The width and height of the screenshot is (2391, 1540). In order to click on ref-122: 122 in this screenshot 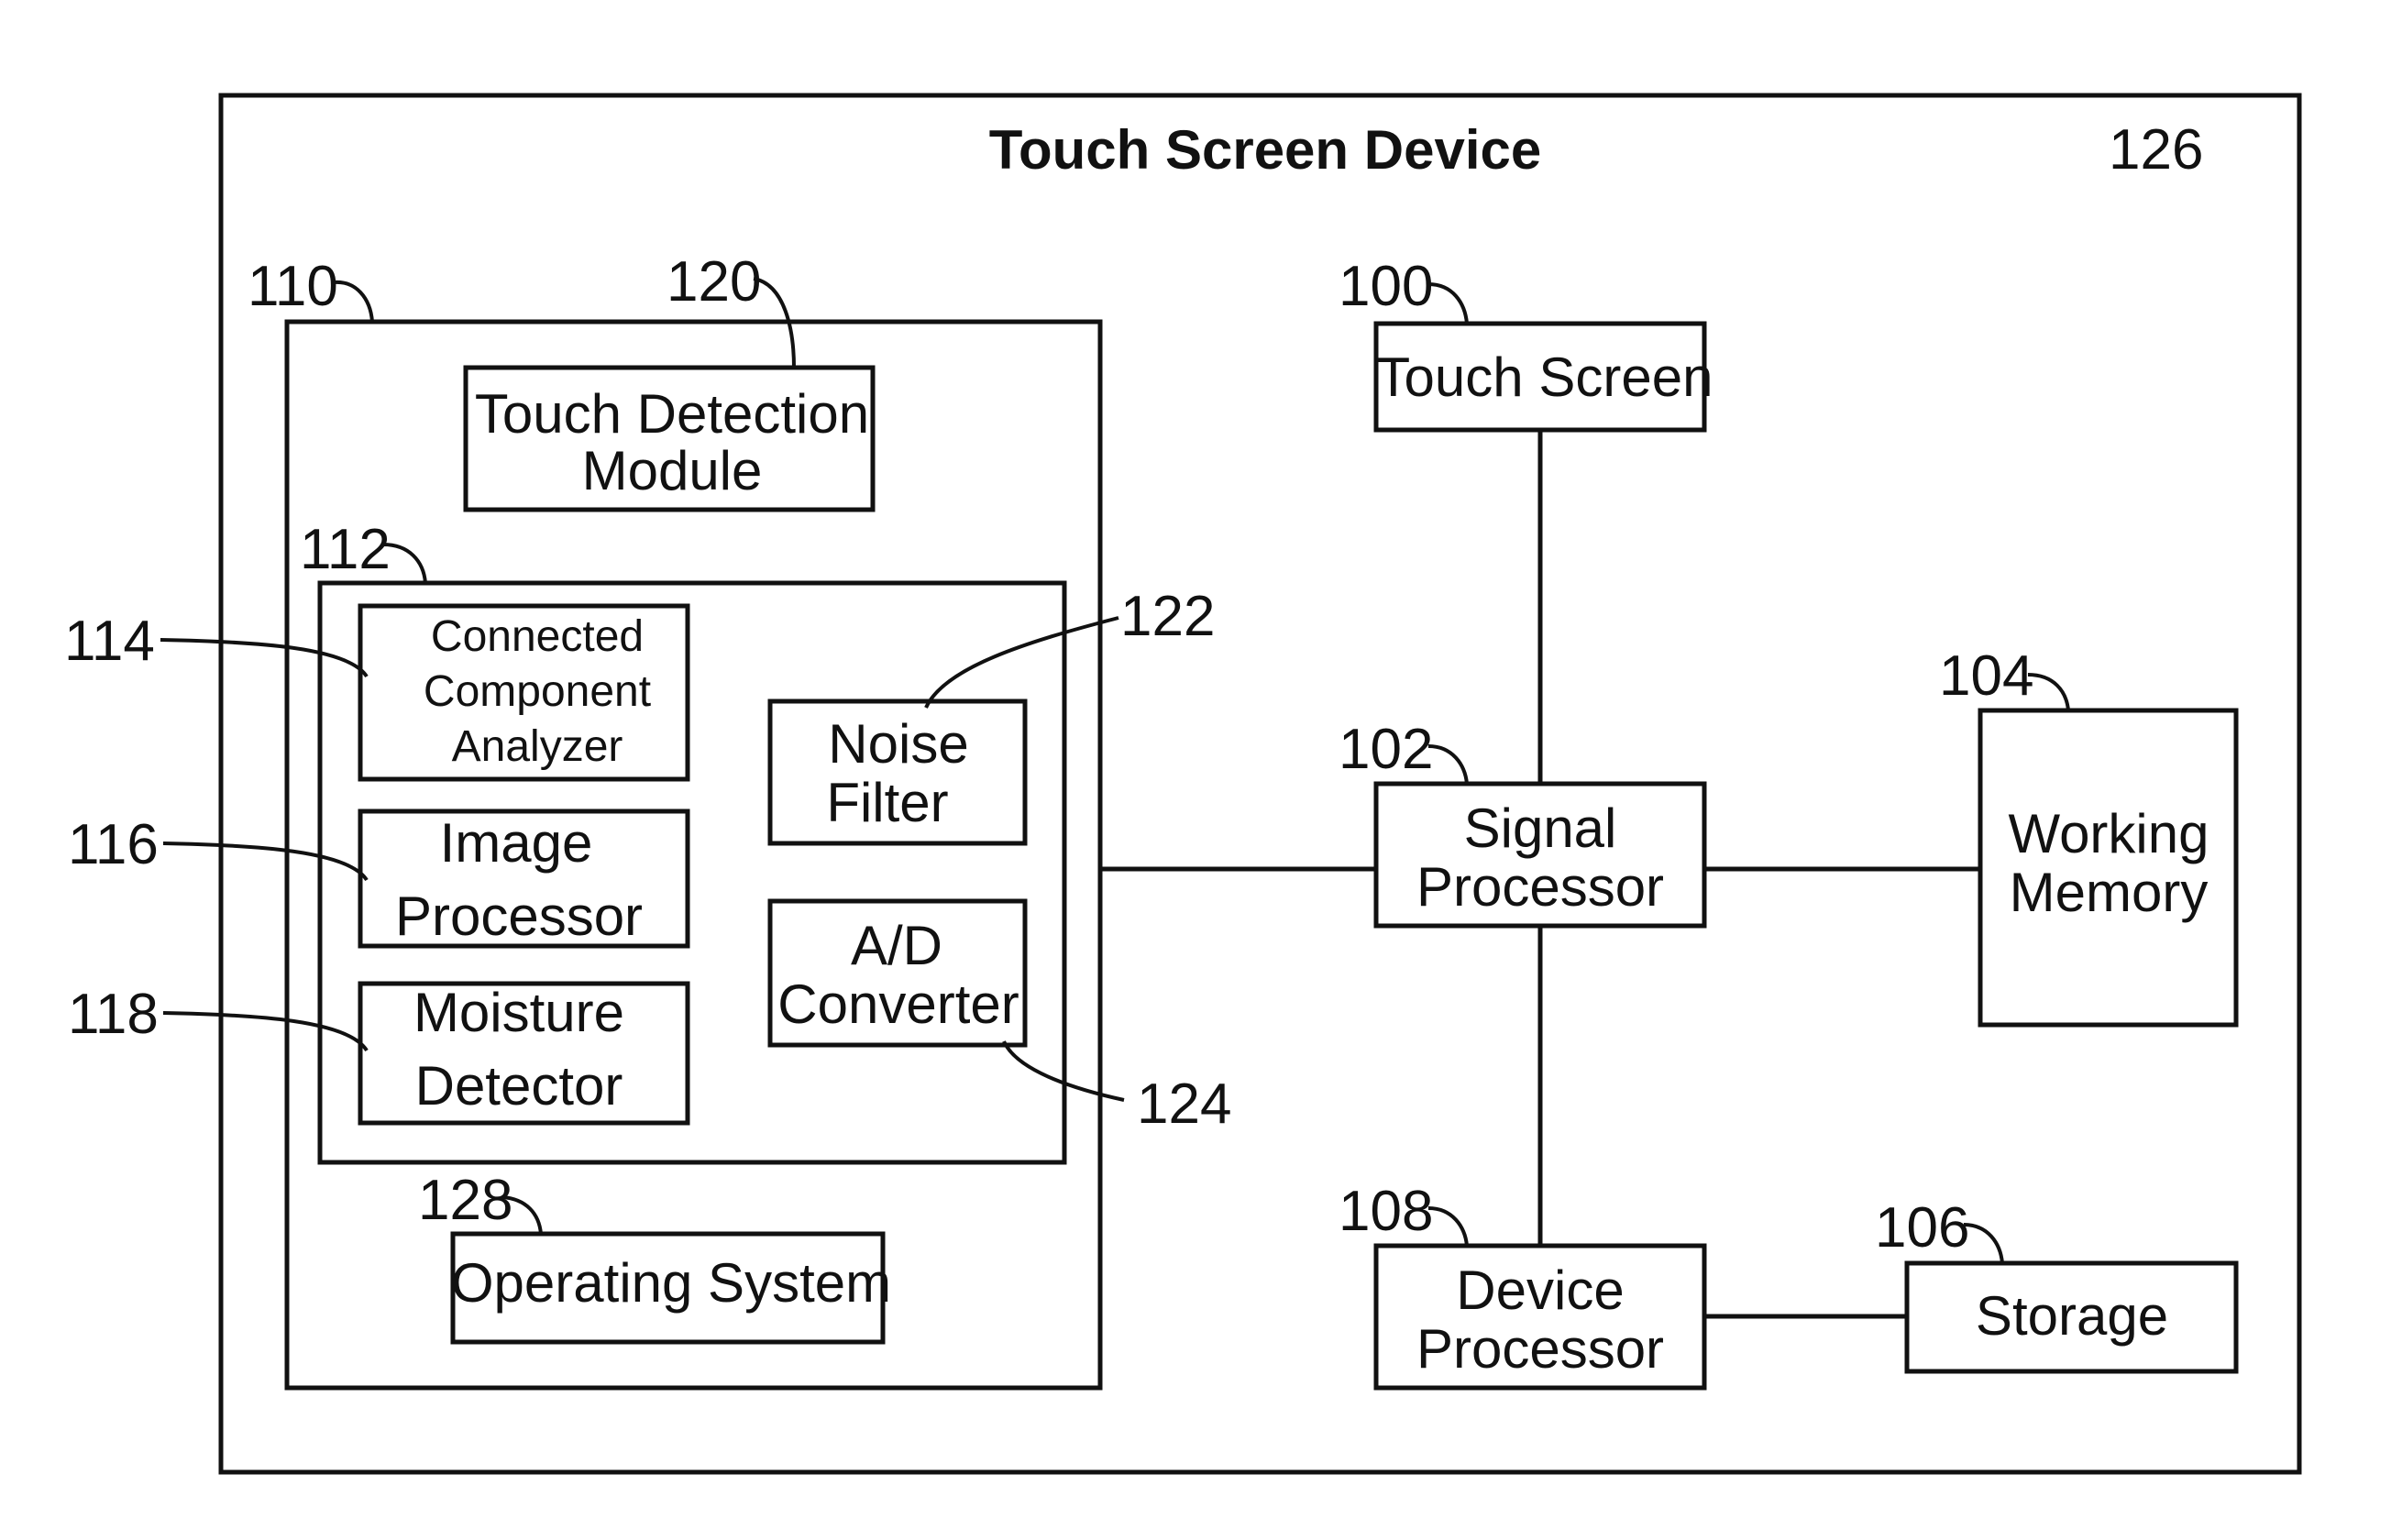, I will do `click(1167, 616)`.